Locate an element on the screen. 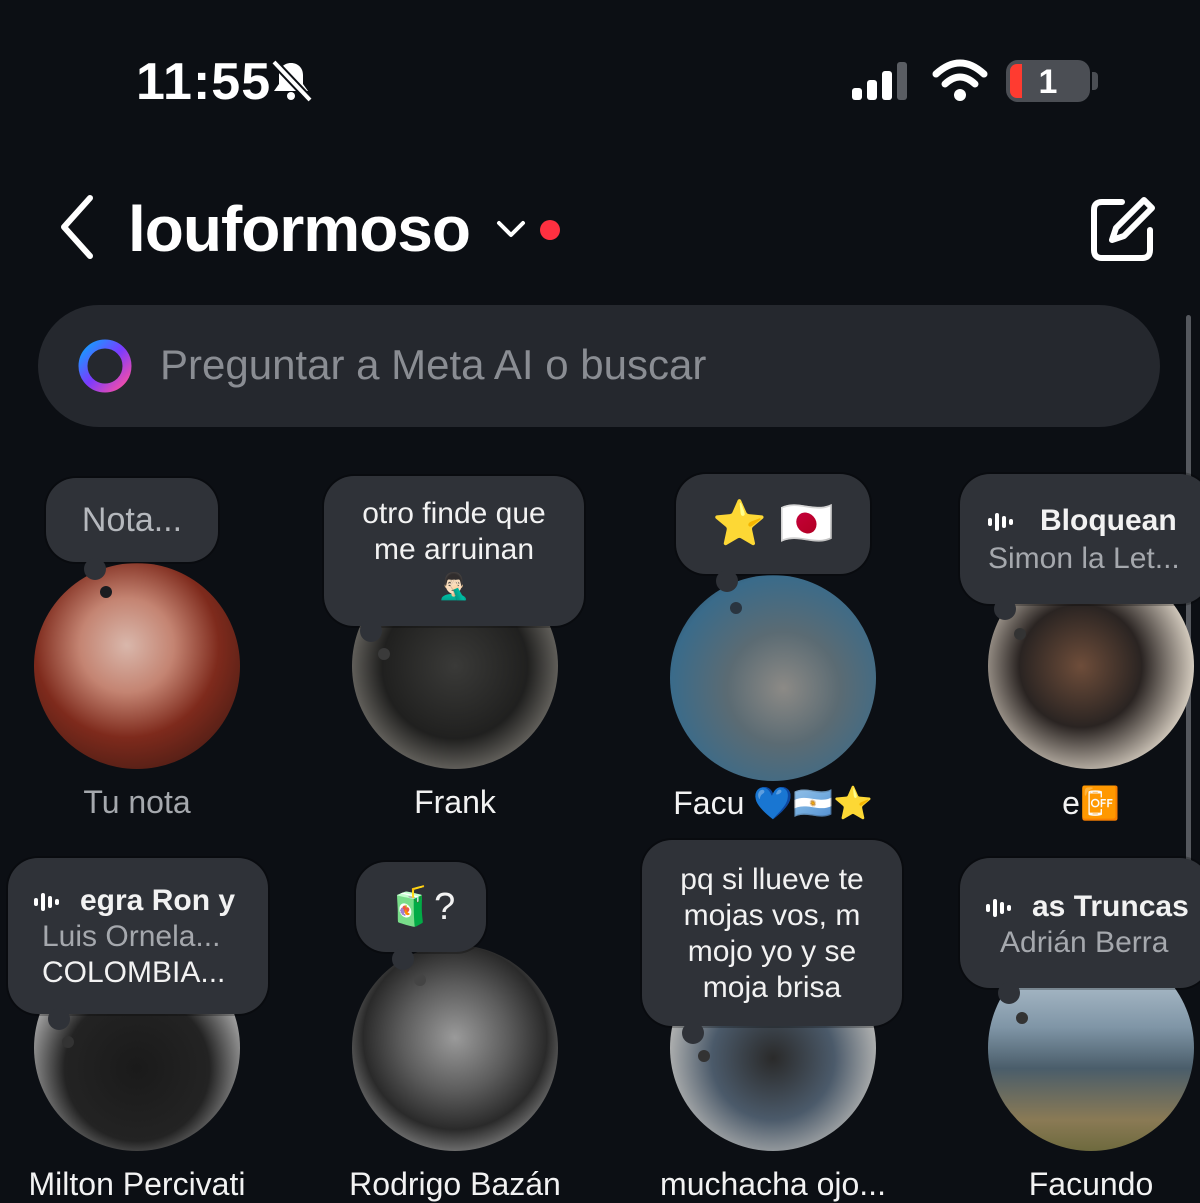 The width and height of the screenshot is (1200, 1203). compose-icon is located at coordinates (1122, 230).